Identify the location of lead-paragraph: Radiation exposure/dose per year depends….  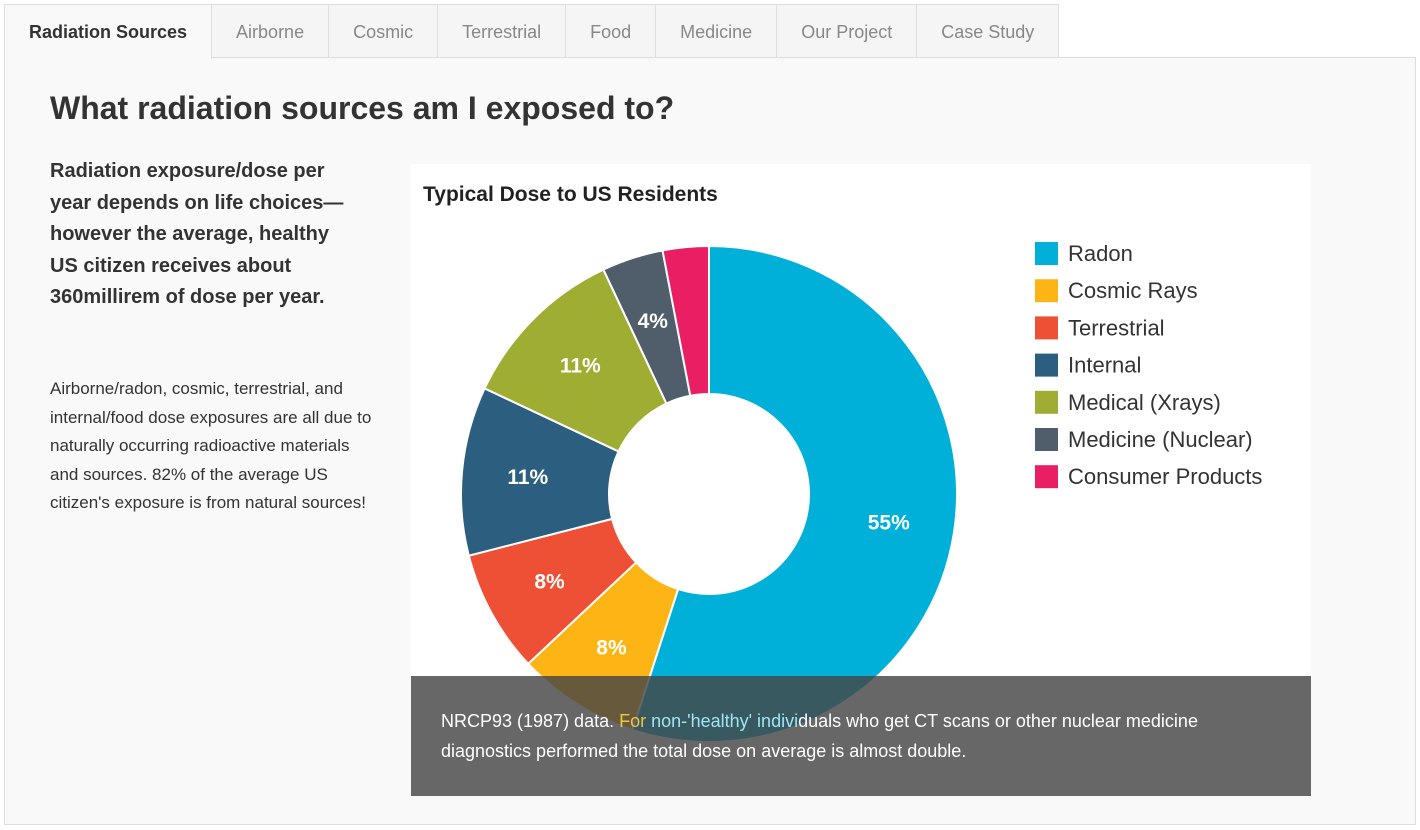
(197, 234).